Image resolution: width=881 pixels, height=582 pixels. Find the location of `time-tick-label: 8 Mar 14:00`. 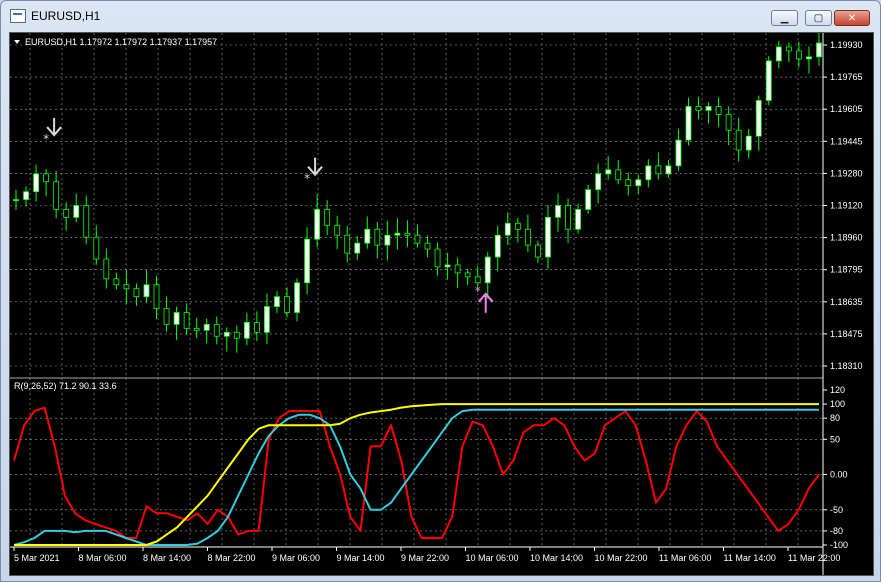

time-tick-label: 8 Mar 14:00 is located at coordinates (167, 558).